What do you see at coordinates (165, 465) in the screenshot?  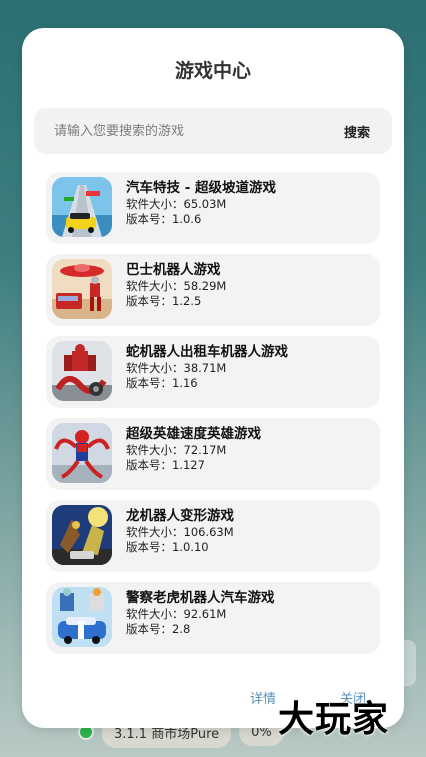 I see `game-version: 版本号：1.127` at bounding box center [165, 465].